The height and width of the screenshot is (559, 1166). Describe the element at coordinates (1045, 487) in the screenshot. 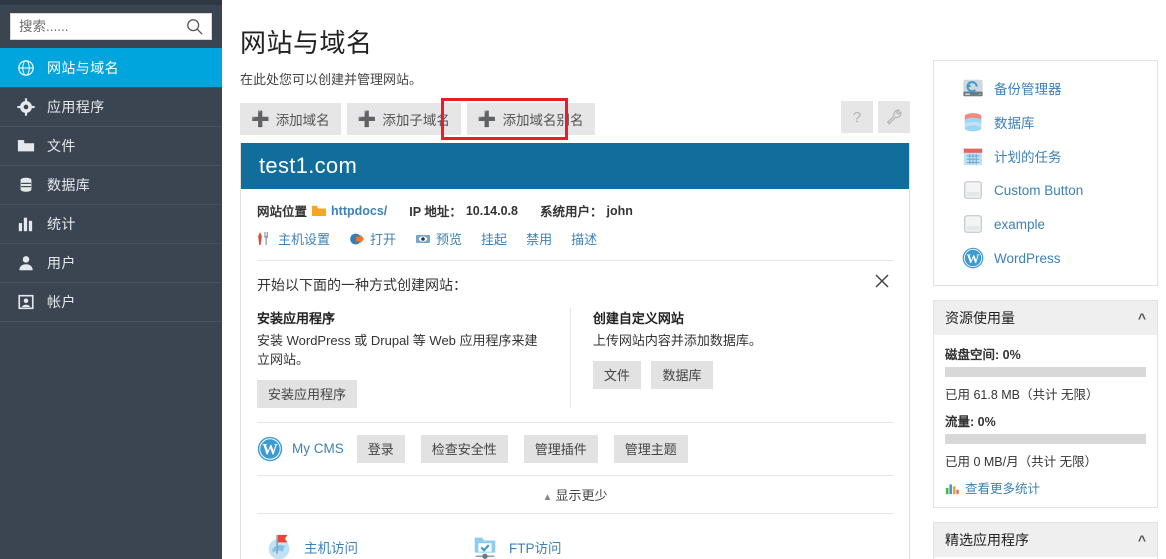

I see `more-stats-row: 查看更多统计` at that location.